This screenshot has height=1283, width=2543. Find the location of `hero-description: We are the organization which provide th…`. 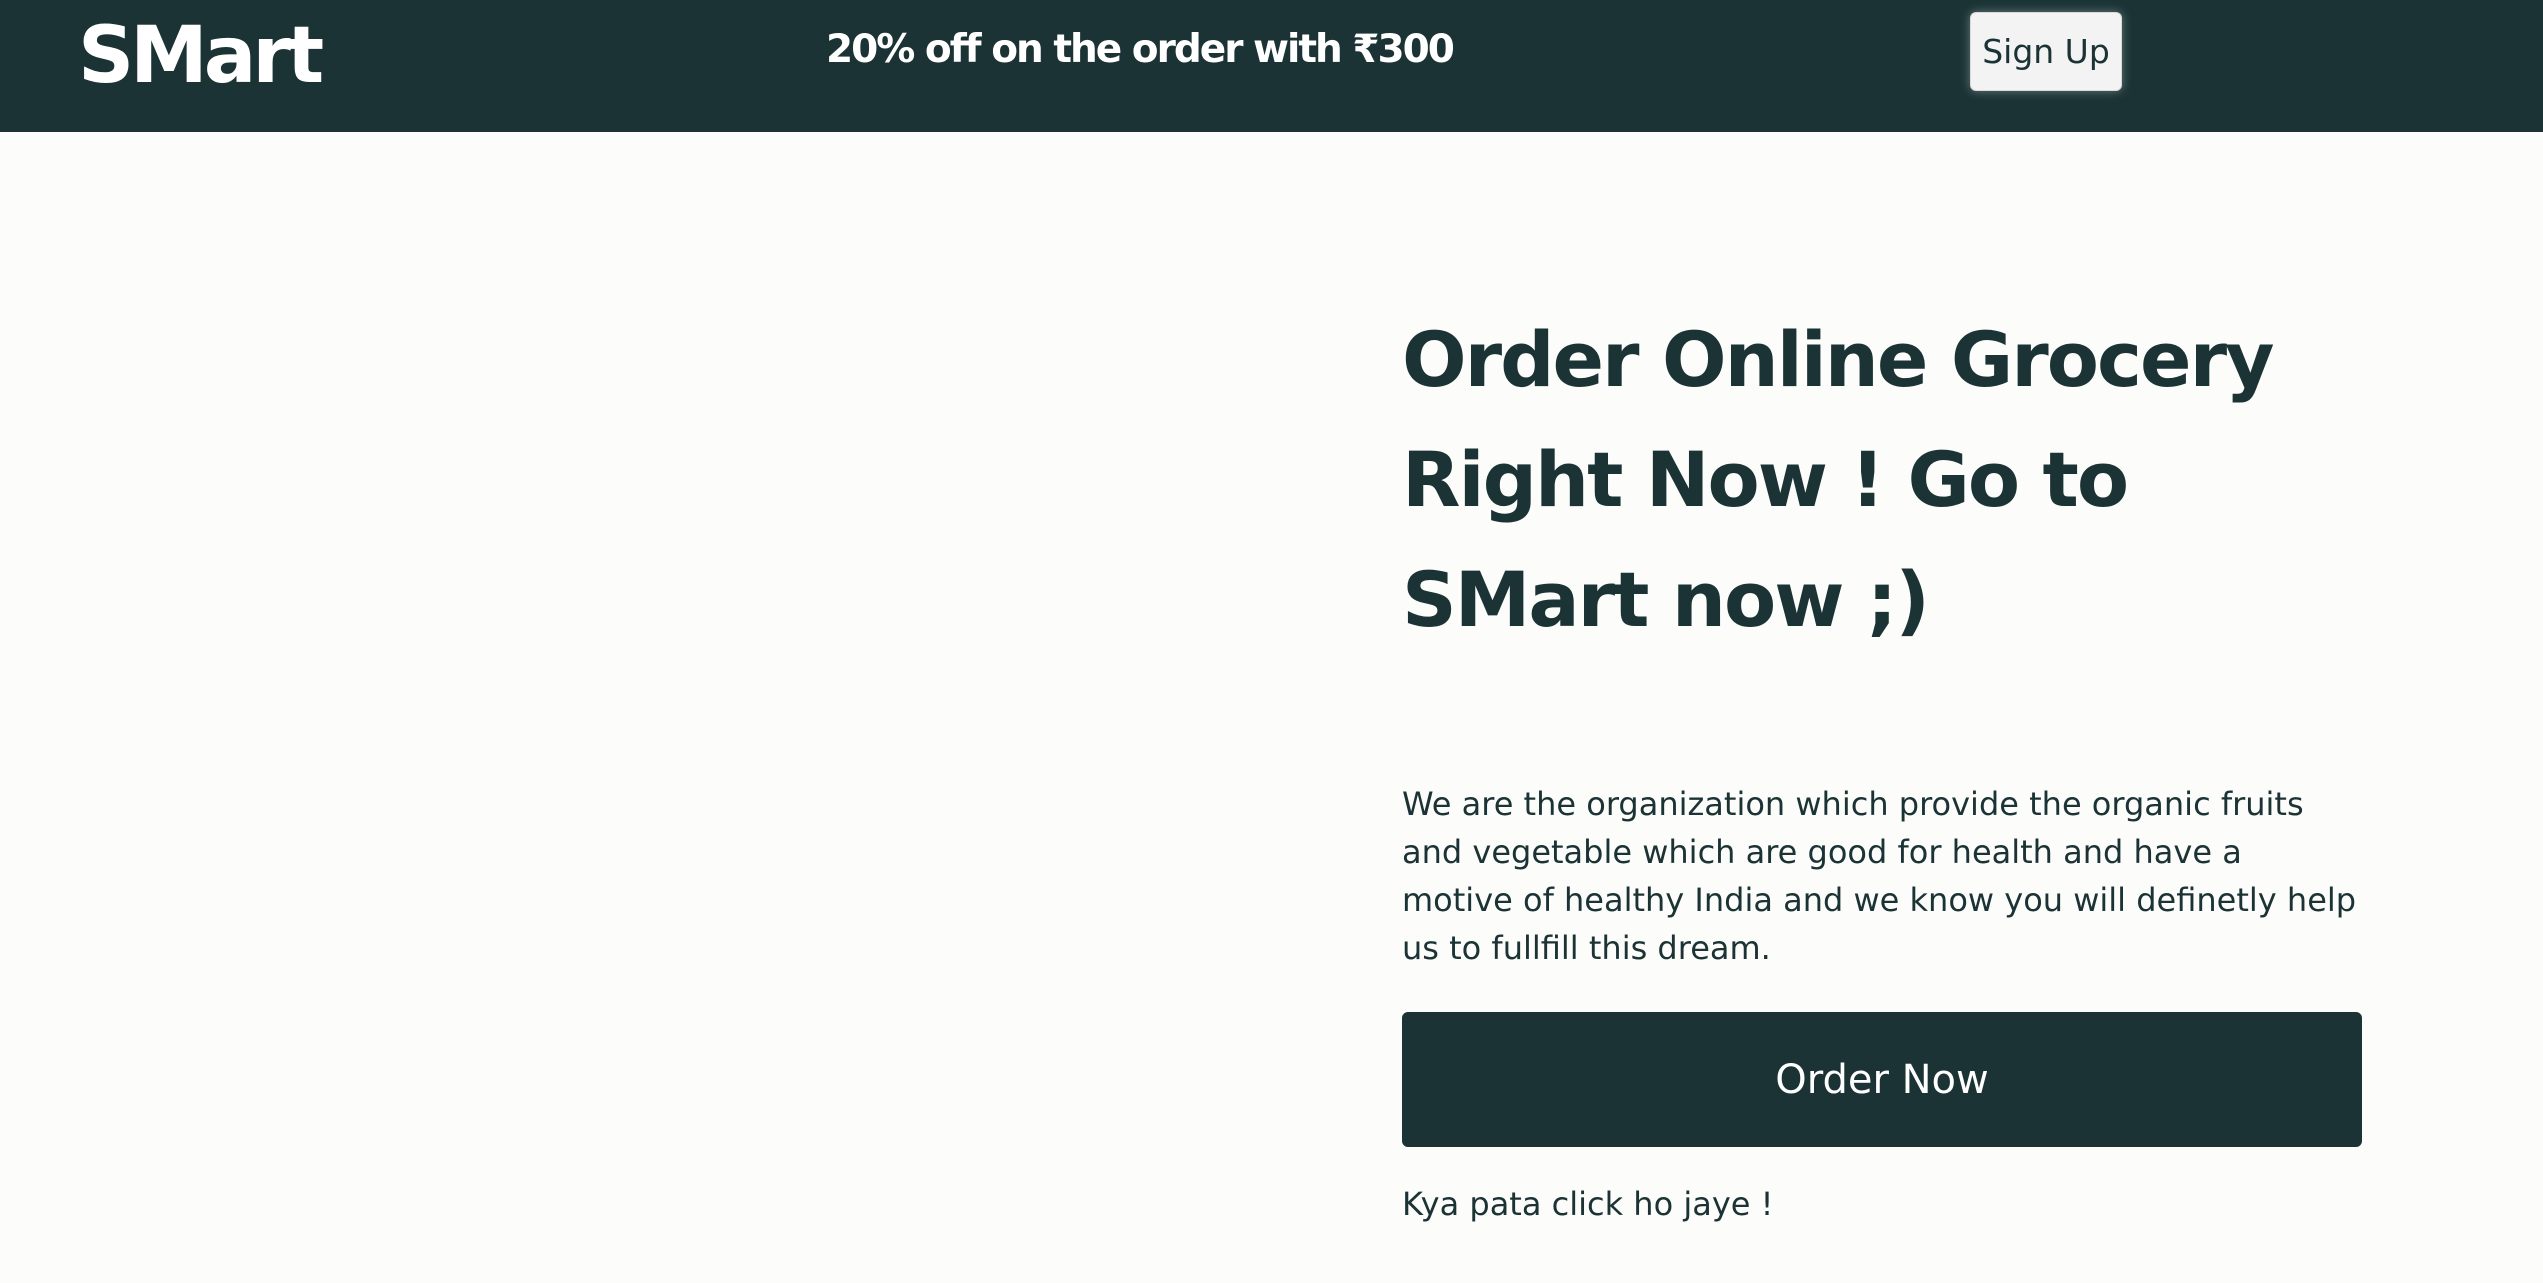

hero-description: We are the organization which provide th… is located at coordinates (1879, 876).